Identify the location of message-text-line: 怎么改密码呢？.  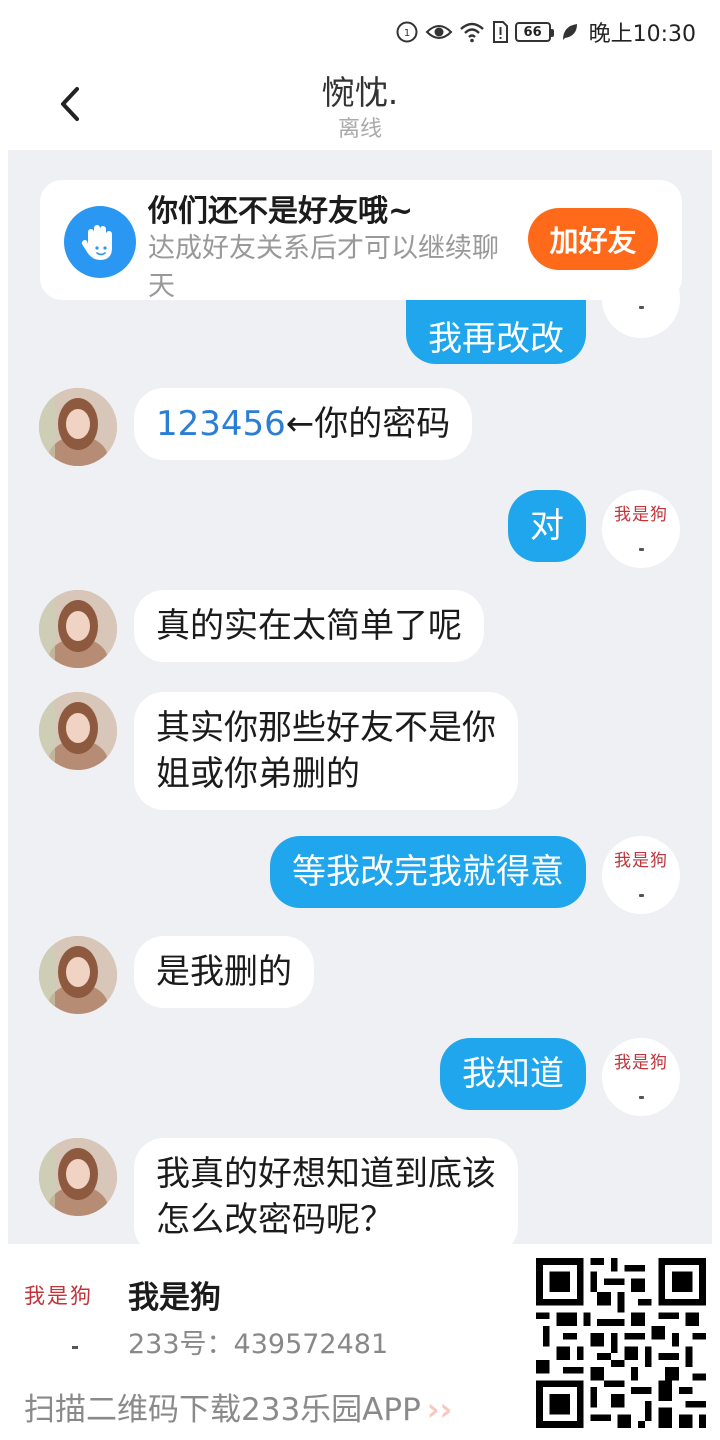
(275, 1220).